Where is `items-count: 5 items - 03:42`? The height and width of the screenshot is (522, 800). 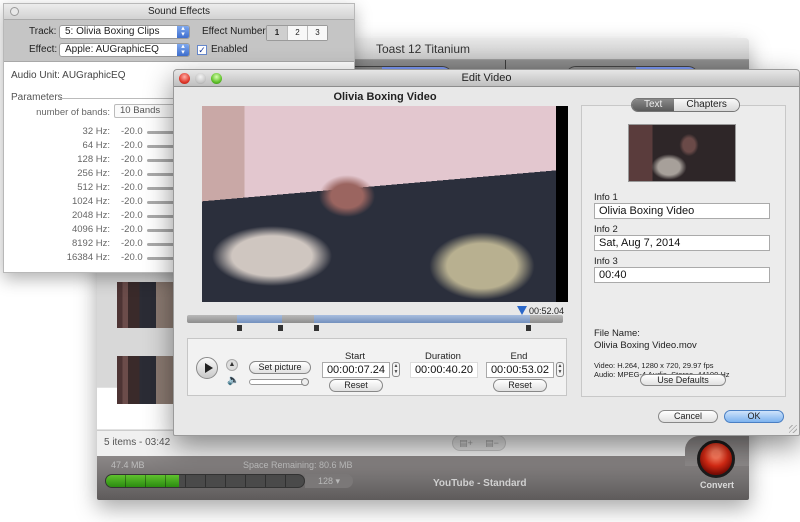
items-count: 5 items - 03:42 is located at coordinates (137, 442).